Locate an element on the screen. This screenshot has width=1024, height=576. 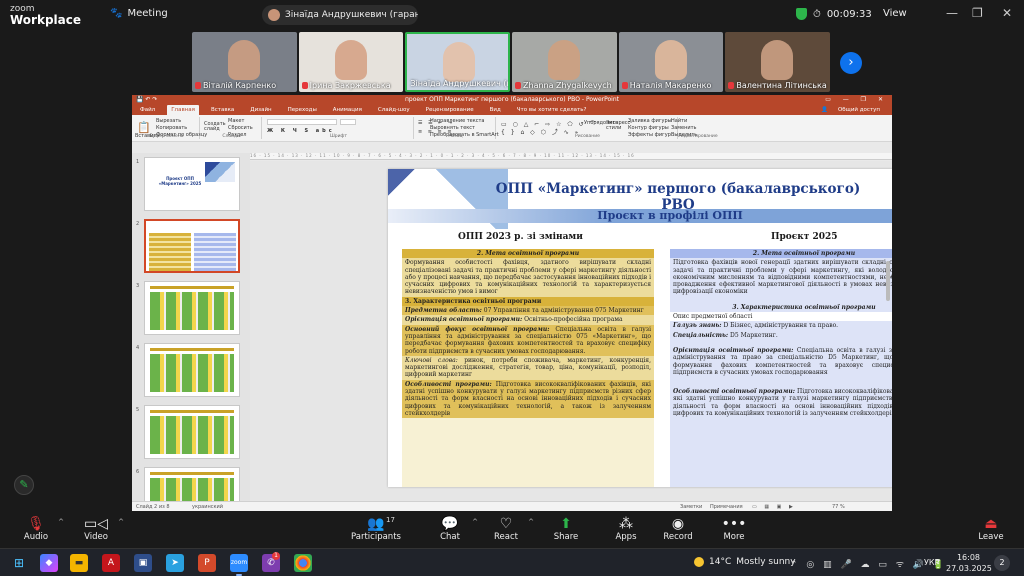
keyboard-language: УКР is located at coordinates (931, 562).